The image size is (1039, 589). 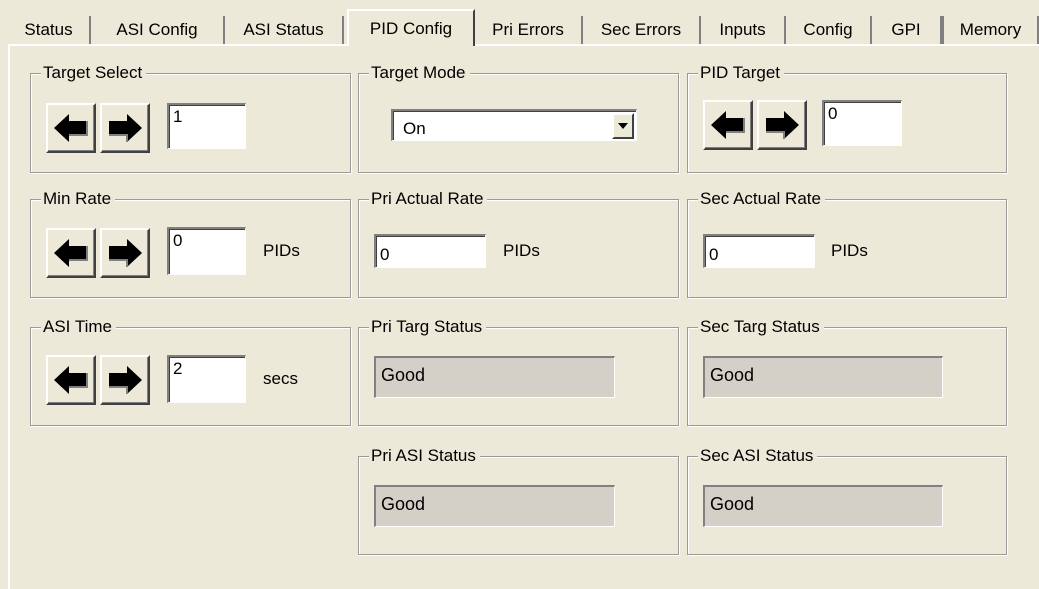 I want to click on tab-status: Status, so click(x=49, y=30).